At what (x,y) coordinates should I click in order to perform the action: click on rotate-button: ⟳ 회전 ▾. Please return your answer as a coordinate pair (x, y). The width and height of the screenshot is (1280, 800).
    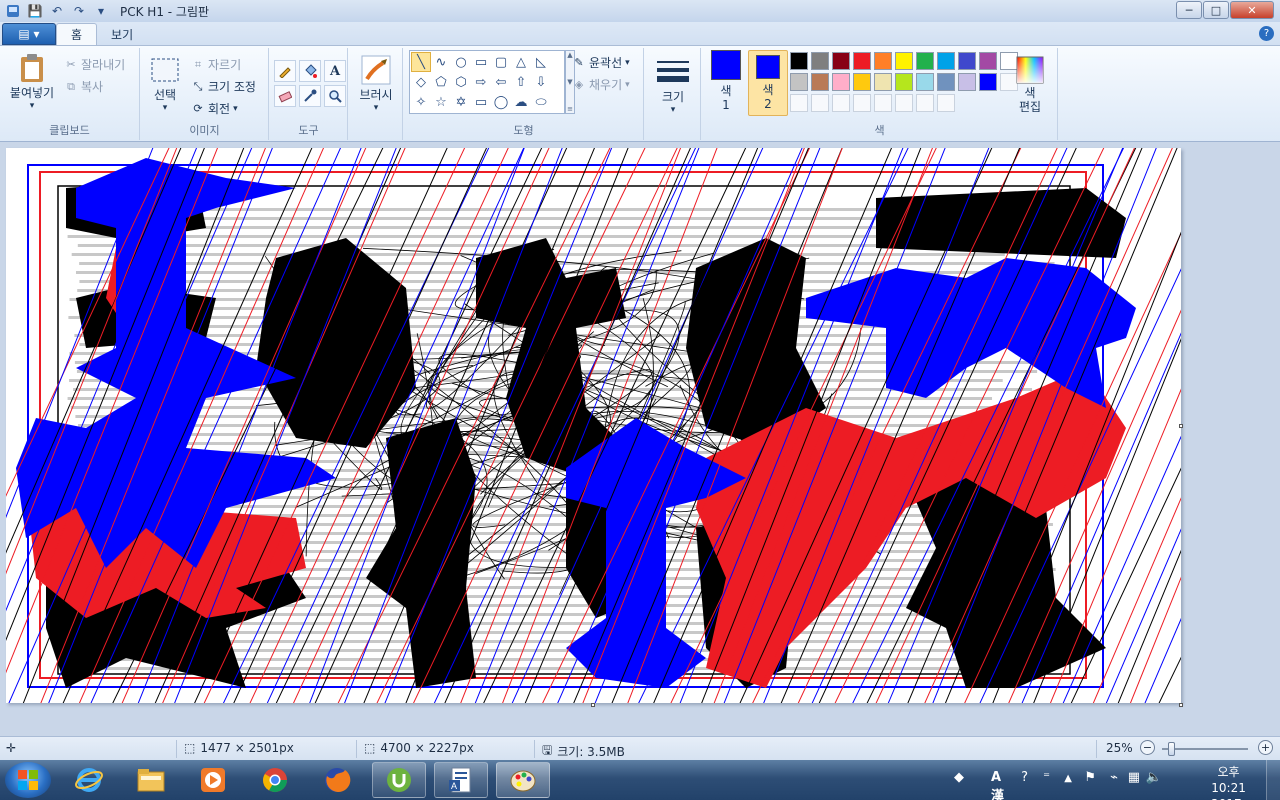
    Looking at the image, I should click on (214, 108).